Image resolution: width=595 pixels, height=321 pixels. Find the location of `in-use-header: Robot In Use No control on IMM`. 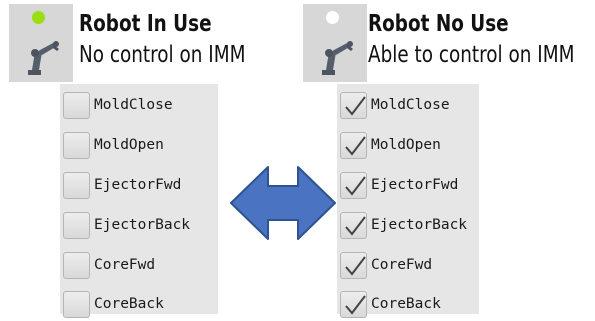

in-use-header: Robot In Use No control on IMM is located at coordinates (183, 41).